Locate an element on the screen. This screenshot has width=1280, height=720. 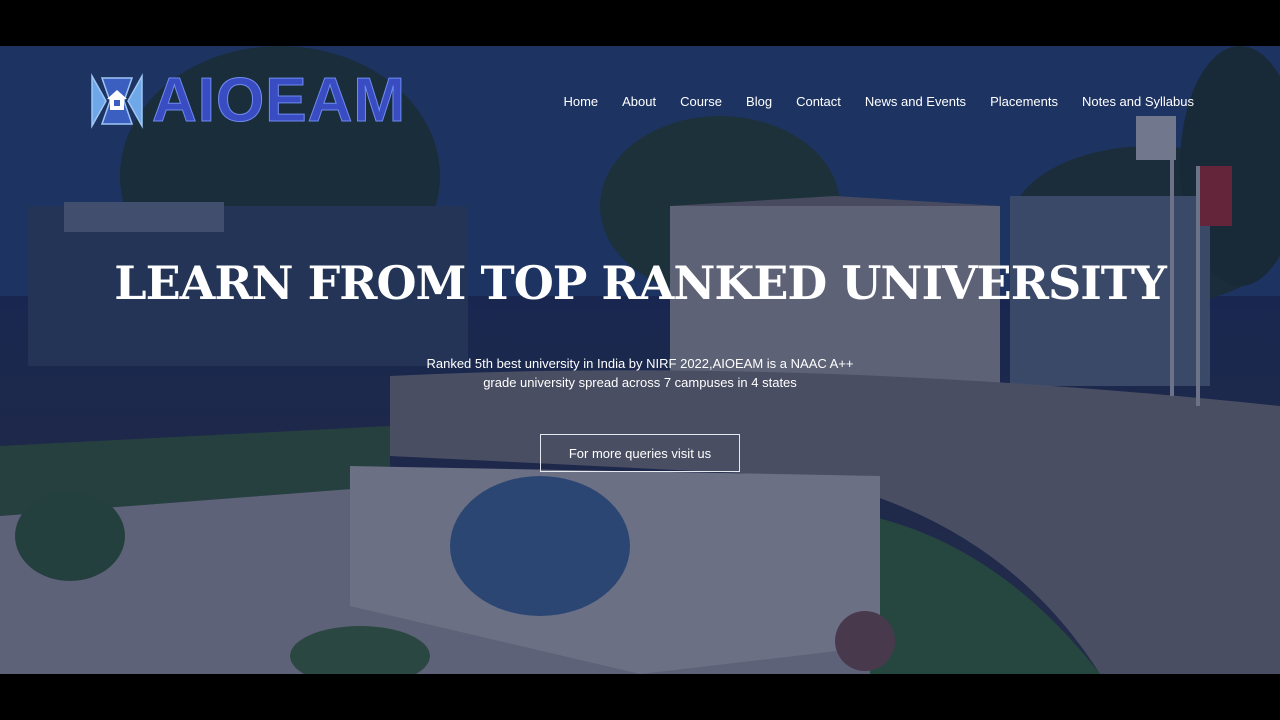
letterbox-top is located at coordinates (640, 23).